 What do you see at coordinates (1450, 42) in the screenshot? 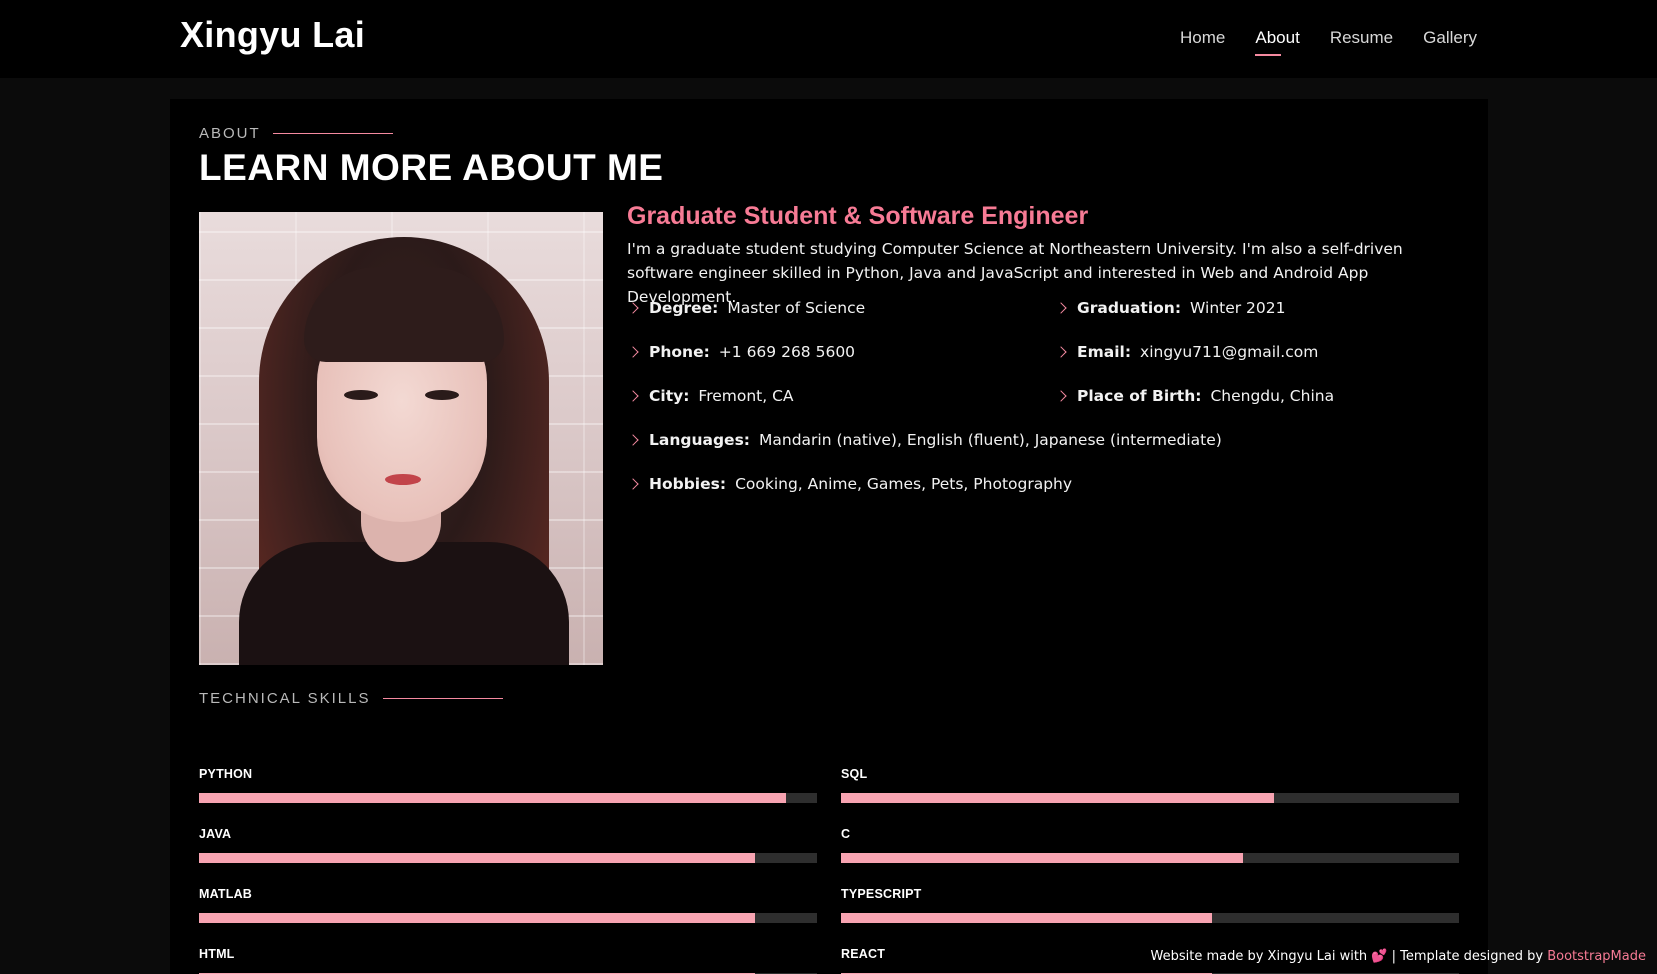
I see `nav-item-gallery: Gallery` at bounding box center [1450, 42].